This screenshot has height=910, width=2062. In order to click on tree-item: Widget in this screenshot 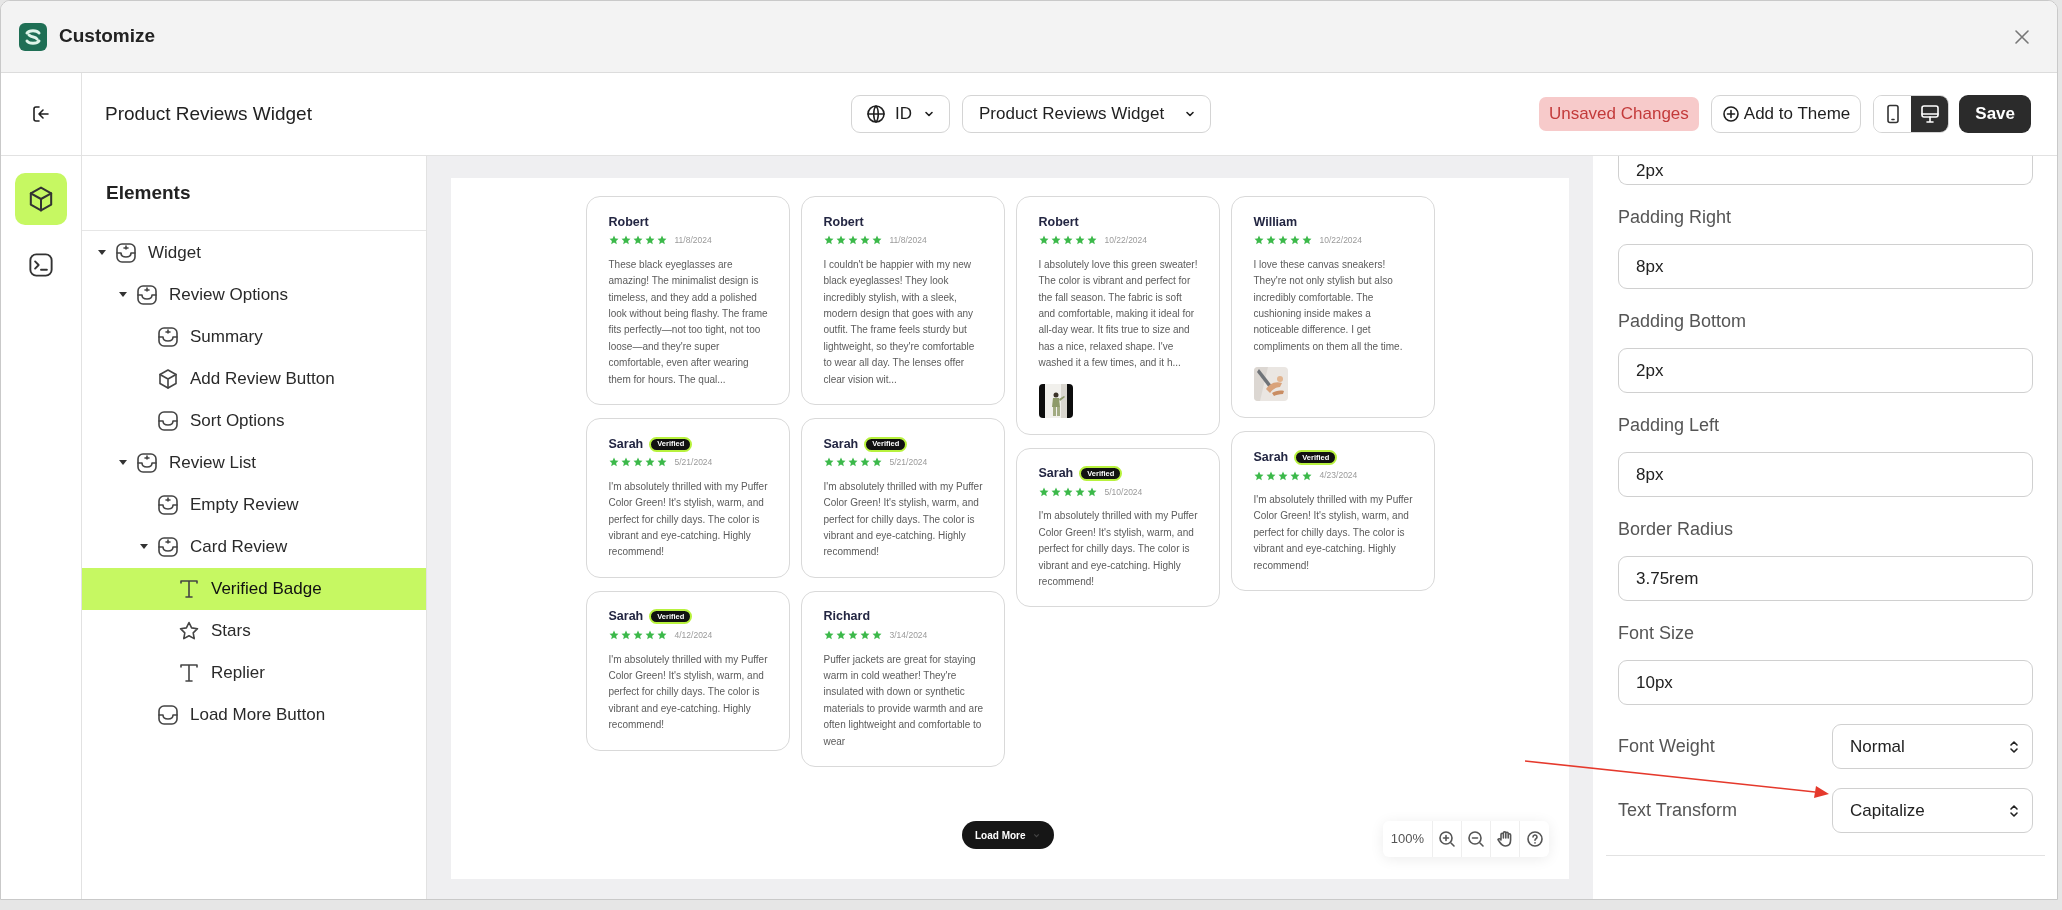, I will do `click(254, 253)`.